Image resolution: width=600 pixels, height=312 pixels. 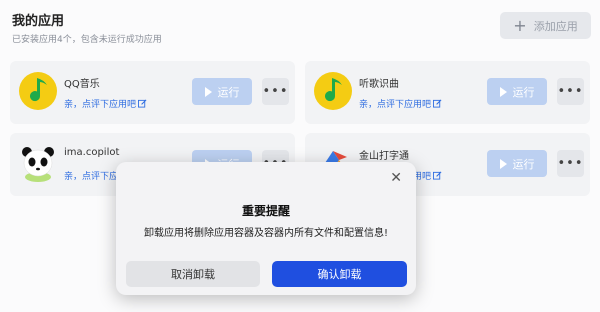 I want to click on cancel-uninstall-button: 取消卸载, so click(x=193, y=274).